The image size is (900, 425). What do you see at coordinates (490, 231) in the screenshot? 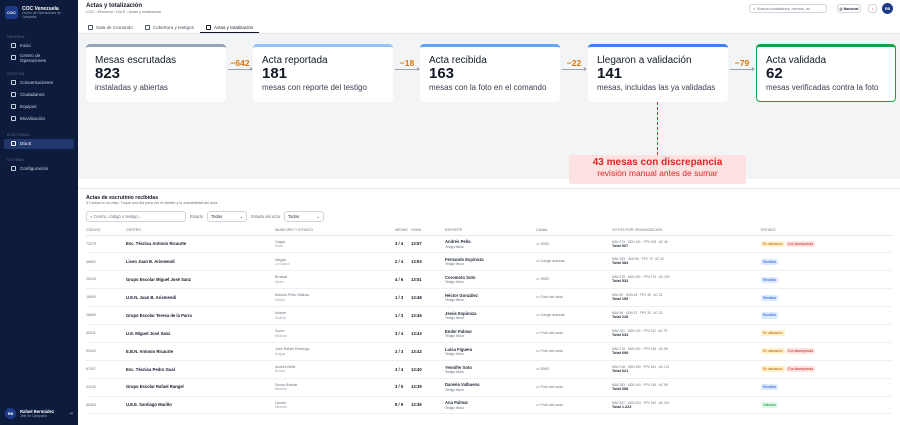
I see `column-header: REPORTE` at bounding box center [490, 231].